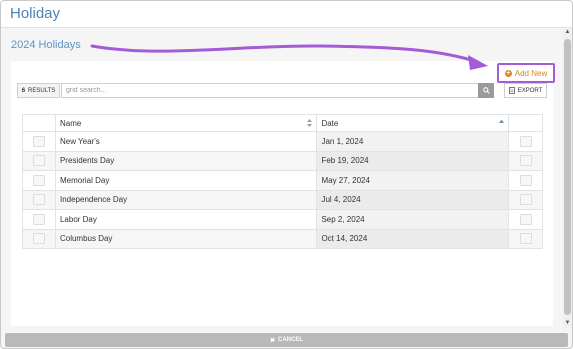  I want to click on sort-ascending-icon, so click(502, 121).